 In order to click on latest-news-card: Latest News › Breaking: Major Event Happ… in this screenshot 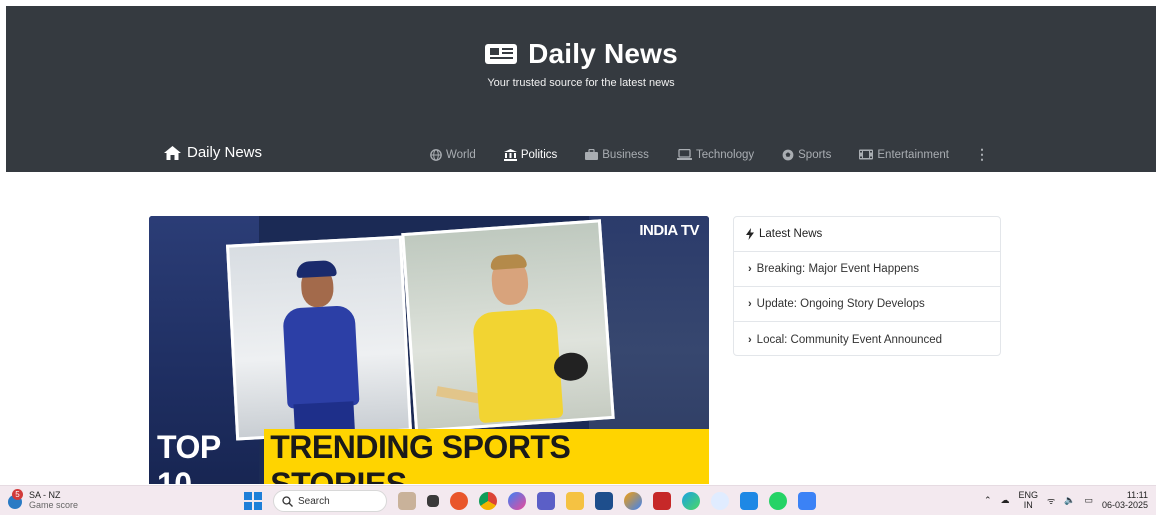, I will do `click(867, 286)`.